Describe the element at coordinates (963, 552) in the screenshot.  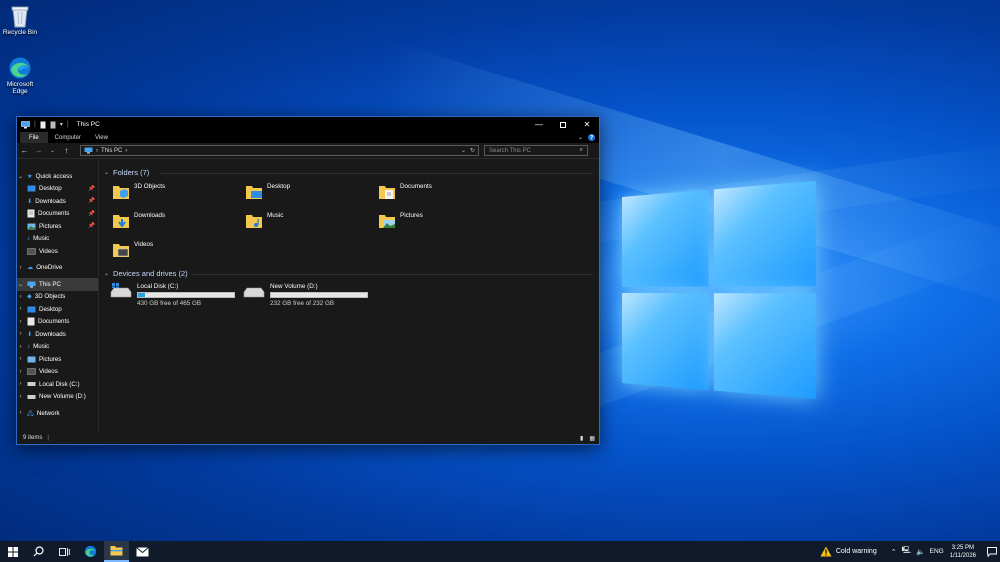
I see `clock: 3:25 PM 1/11/2026` at that location.